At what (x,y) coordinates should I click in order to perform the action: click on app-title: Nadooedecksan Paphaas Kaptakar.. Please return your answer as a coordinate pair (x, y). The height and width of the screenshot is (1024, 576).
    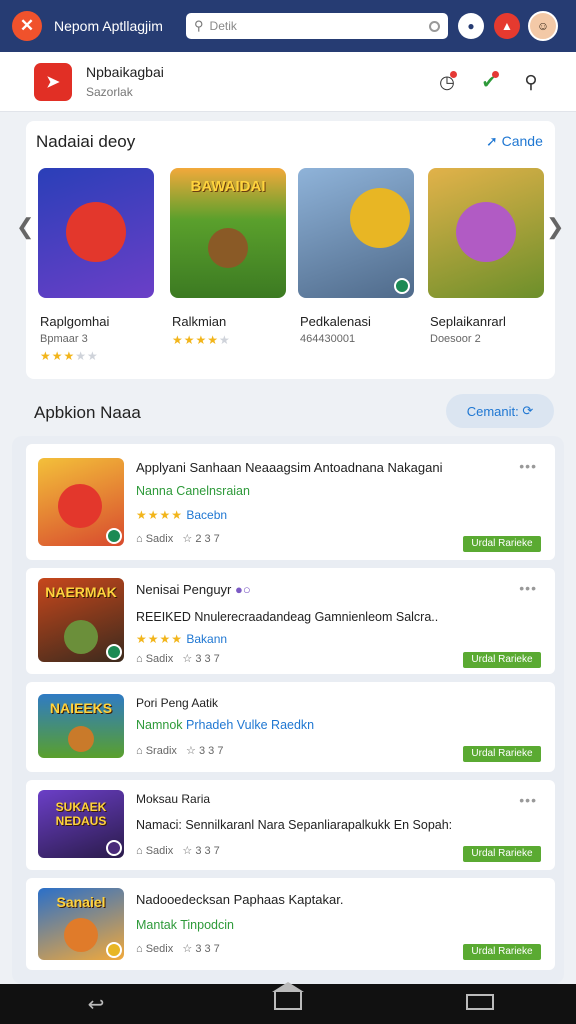
    Looking at the image, I should click on (240, 899).